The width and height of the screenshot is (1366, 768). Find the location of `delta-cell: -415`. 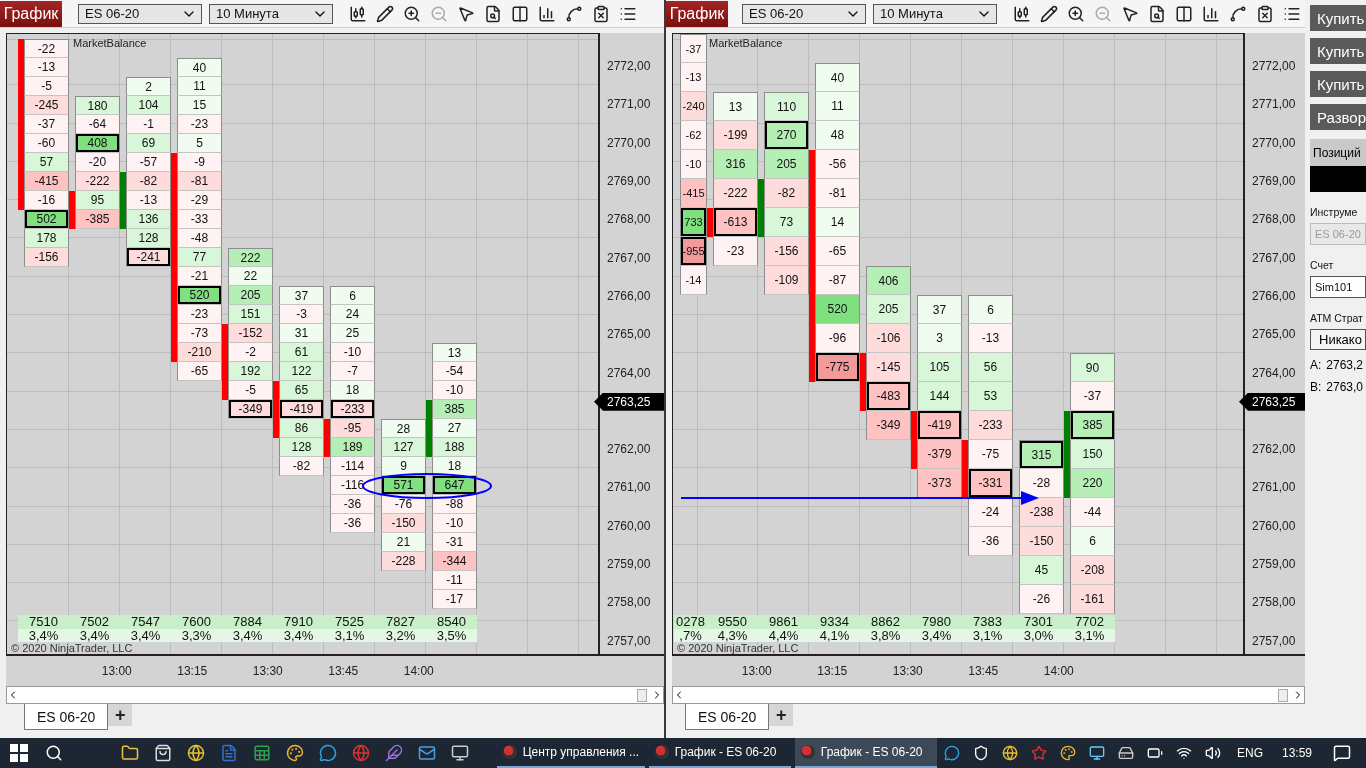

delta-cell: -415 is located at coordinates (693, 193).